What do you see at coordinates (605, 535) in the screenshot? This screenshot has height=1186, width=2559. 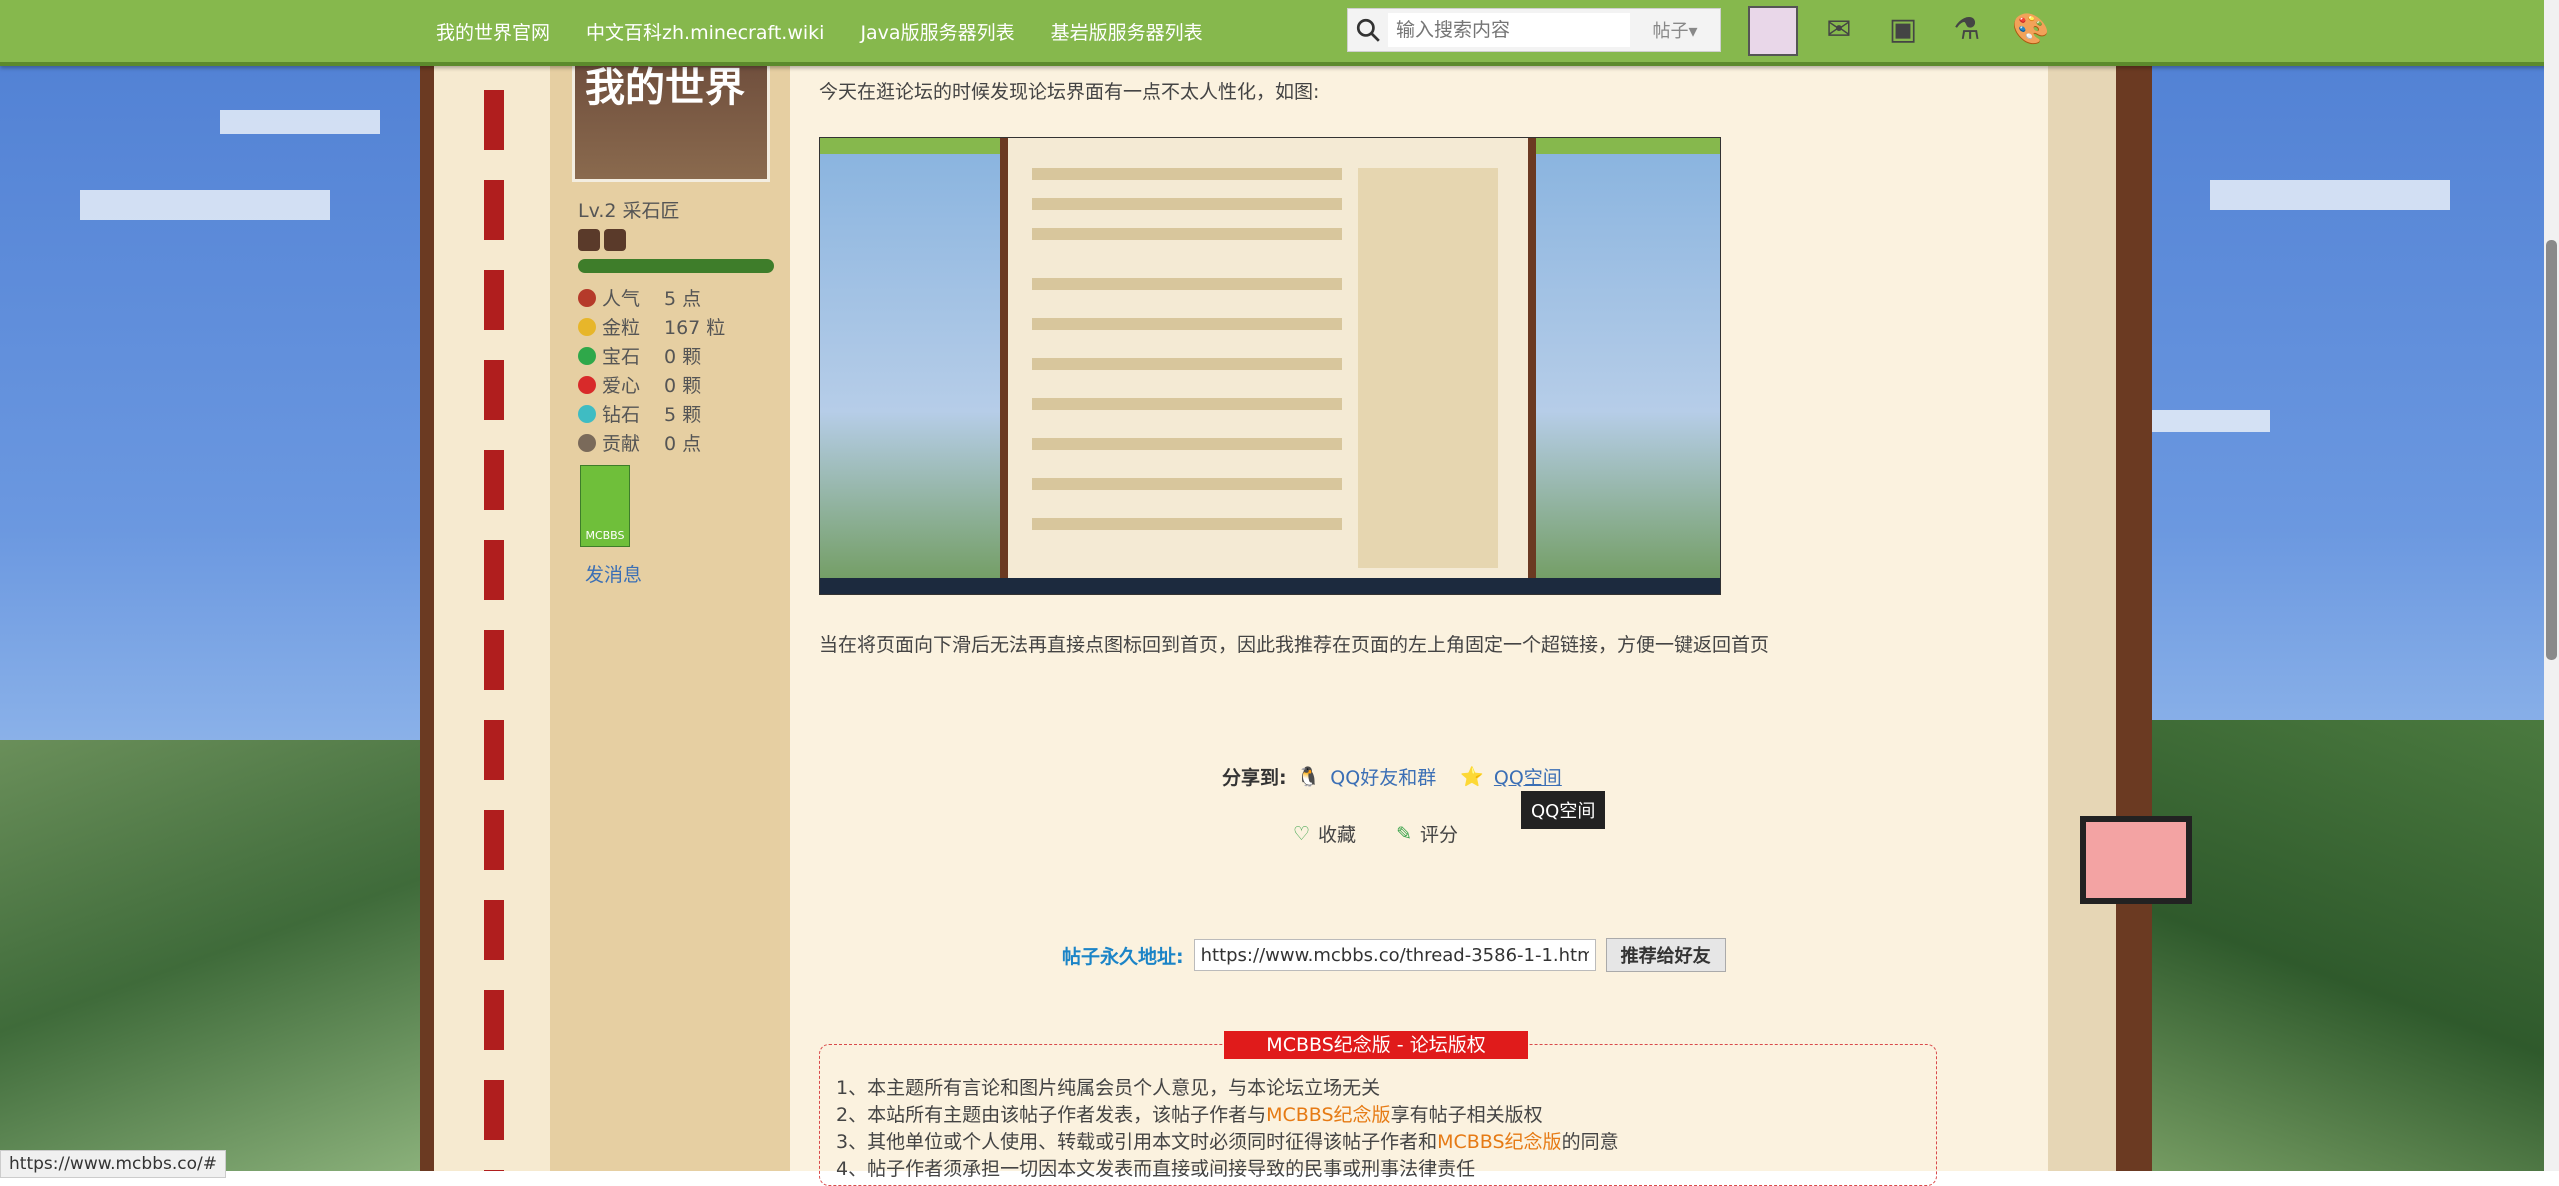 I see `medal-text: MCBBS` at bounding box center [605, 535].